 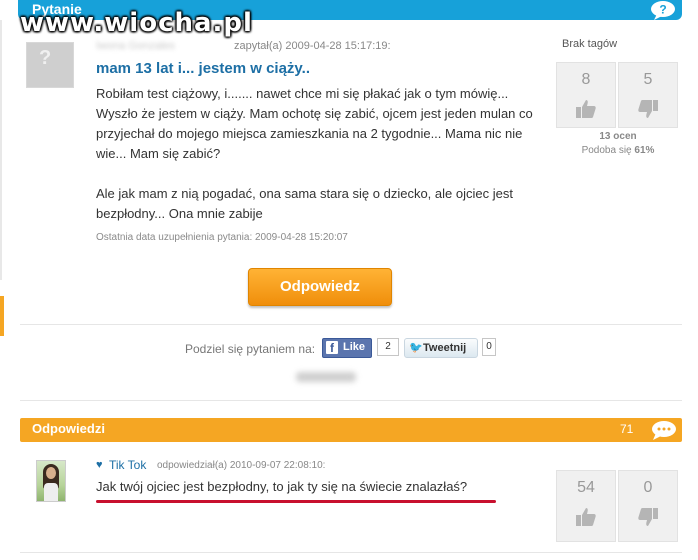 What do you see at coordinates (648, 506) in the screenshot?
I see `answer-vote-down-button: 0` at bounding box center [648, 506].